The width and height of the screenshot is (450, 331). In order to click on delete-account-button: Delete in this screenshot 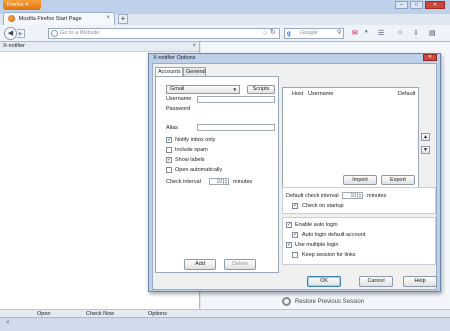, I will do `click(240, 264)`.